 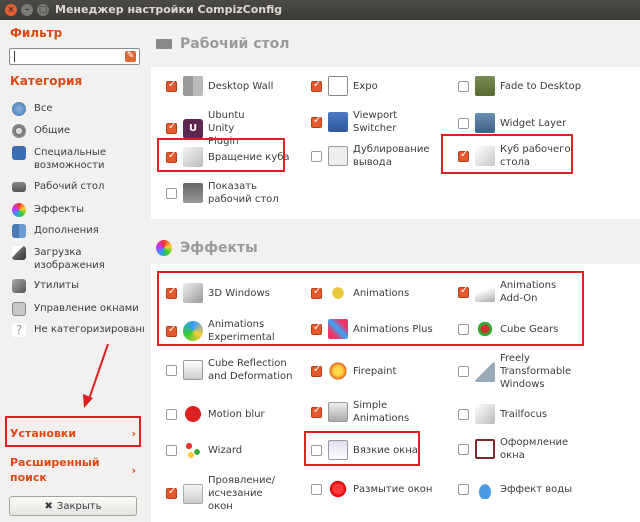 What do you see at coordinates (193, 331) in the screenshot?
I see `animations-experimental-icon` at bounding box center [193, 331].